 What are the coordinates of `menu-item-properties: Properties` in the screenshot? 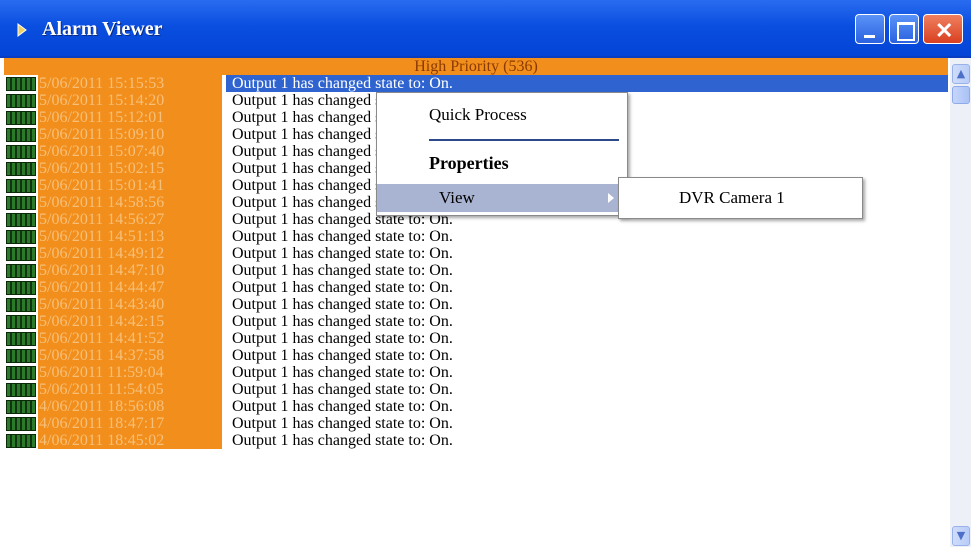 It's located at (502, 163).